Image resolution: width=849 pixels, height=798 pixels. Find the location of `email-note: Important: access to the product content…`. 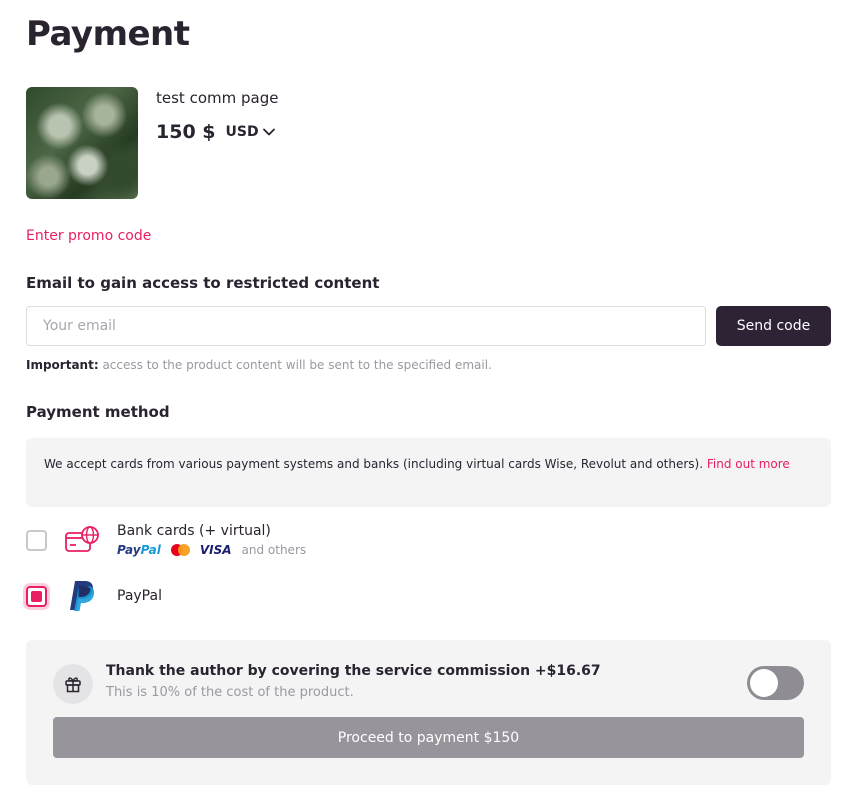

email-note: Important: access to the product content… is located at coordinates (259, 365).